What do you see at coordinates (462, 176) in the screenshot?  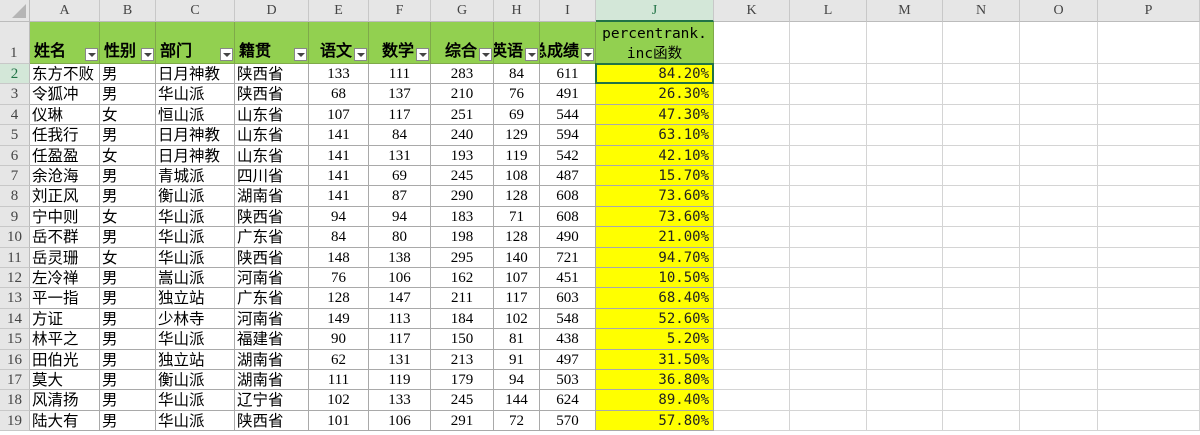 I see `data-cell: 245` at bounding box center [462, 176].